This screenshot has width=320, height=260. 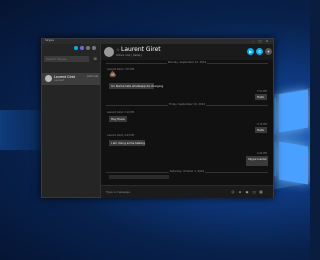 I want to click on message-meta: Laurent Giret, 3:10 PM, so click(x=120, y=112).